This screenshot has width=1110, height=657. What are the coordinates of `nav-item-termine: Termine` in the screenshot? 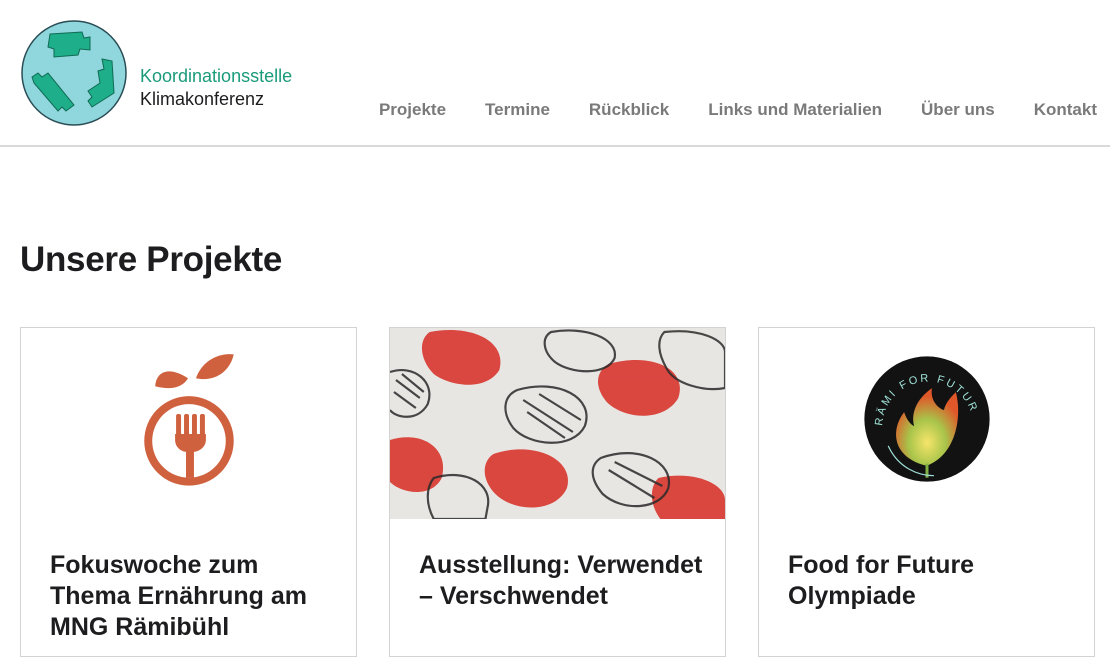 It's located at (517, 110).